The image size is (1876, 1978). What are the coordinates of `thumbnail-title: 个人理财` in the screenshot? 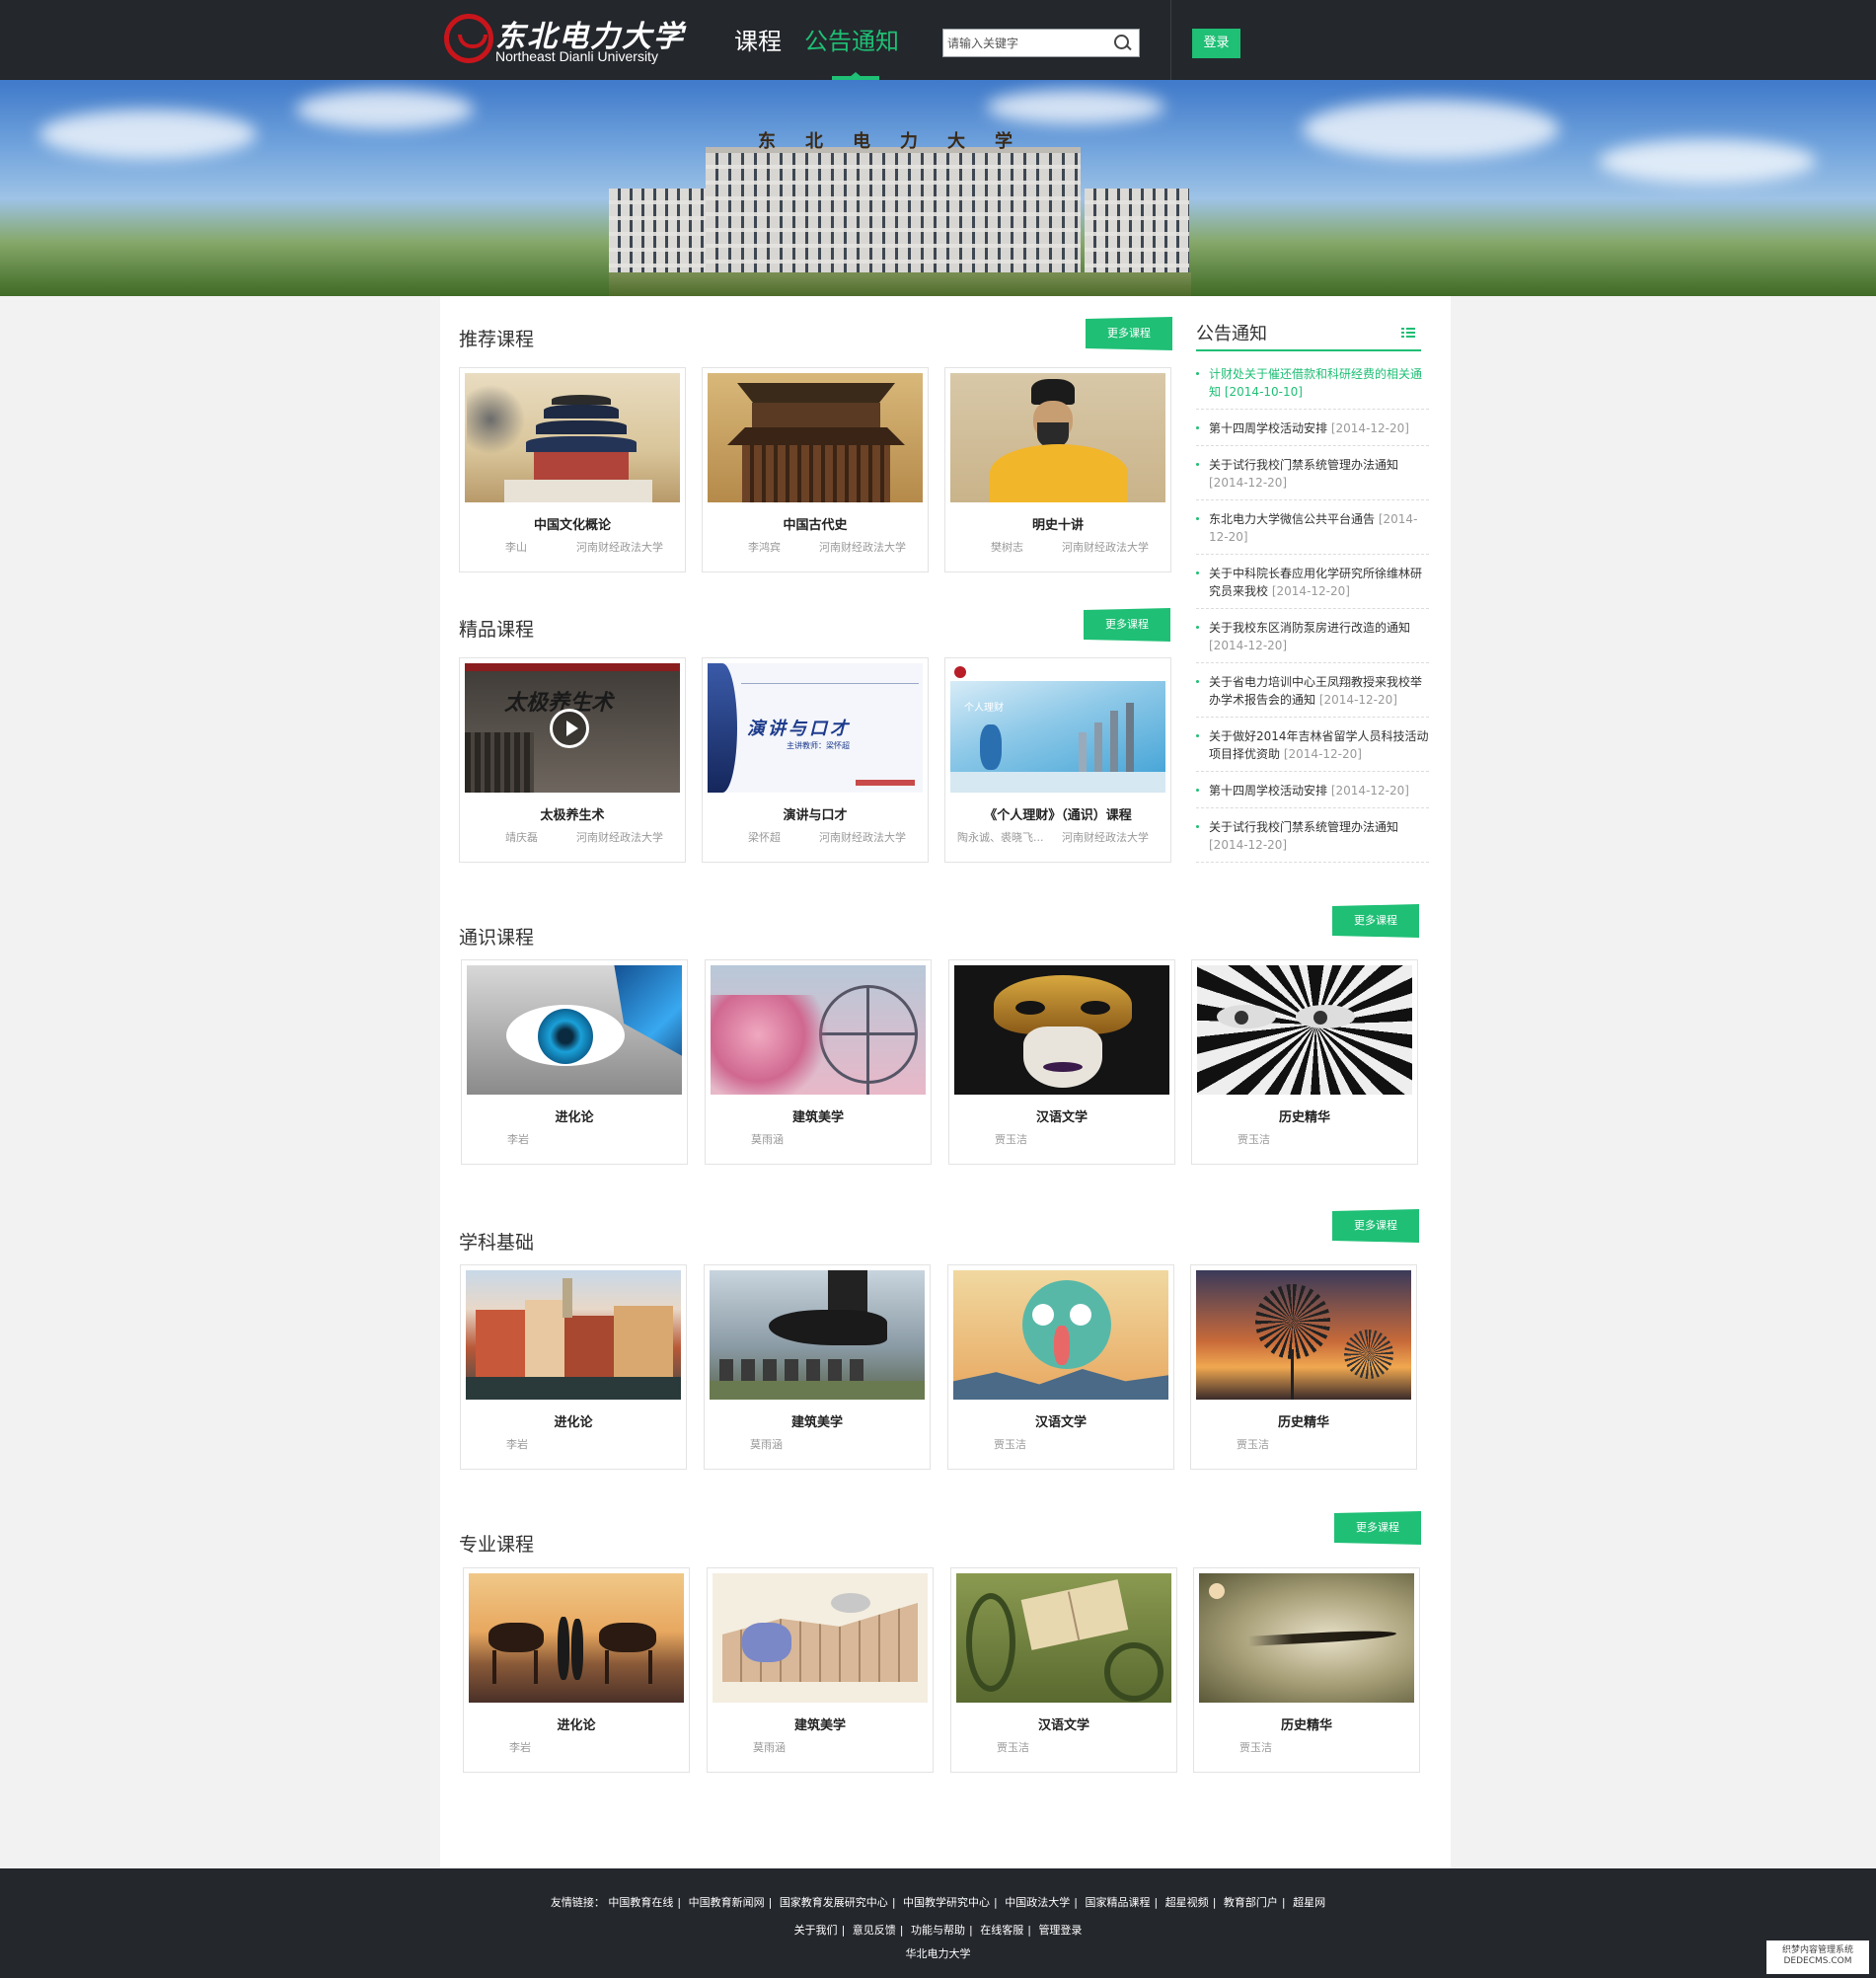 It's located at (984, 708).